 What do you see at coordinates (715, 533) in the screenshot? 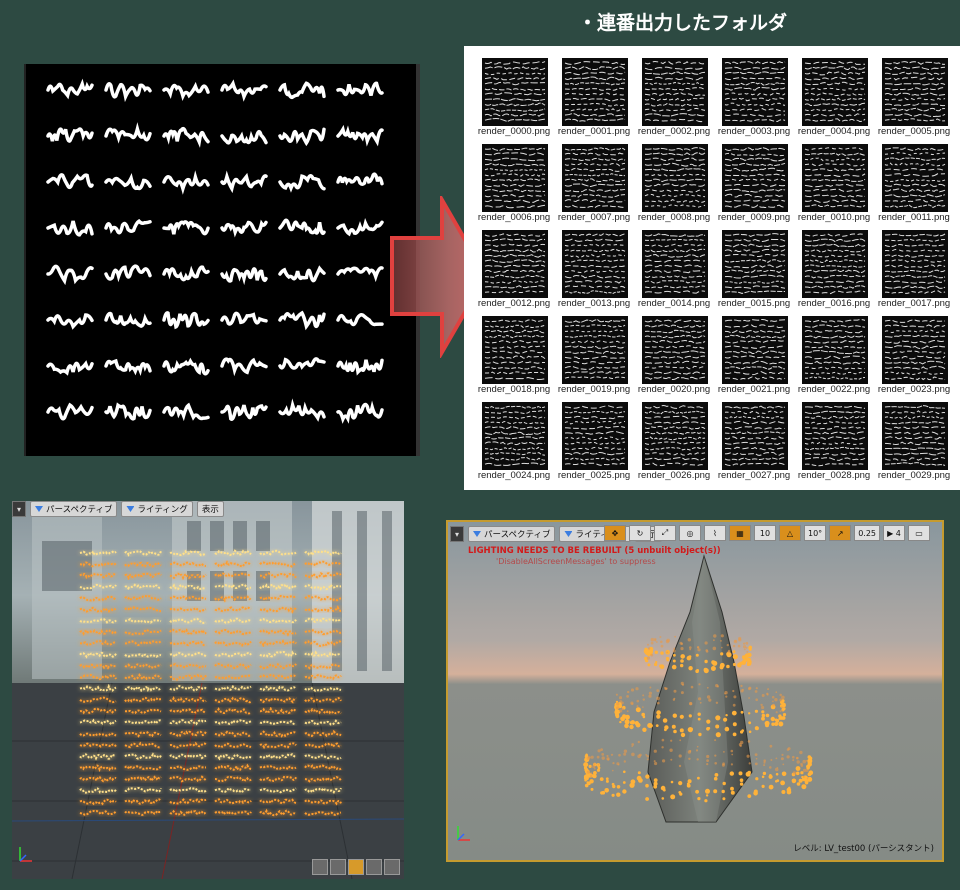
I see `surface-snap-icon: ⌇` at bounding box center [715, 533].